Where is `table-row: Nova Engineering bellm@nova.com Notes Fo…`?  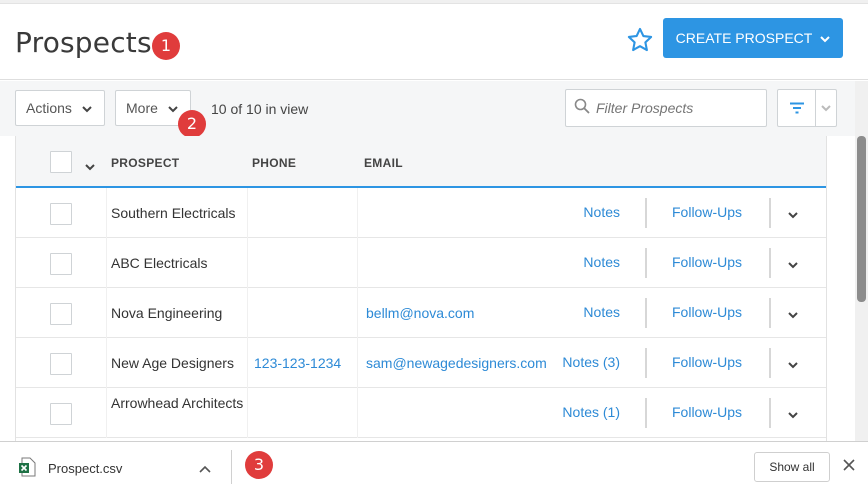
table-row: Nova Engineering bellm@nova.com Notes Fo… is located at coordinates (421, 313).